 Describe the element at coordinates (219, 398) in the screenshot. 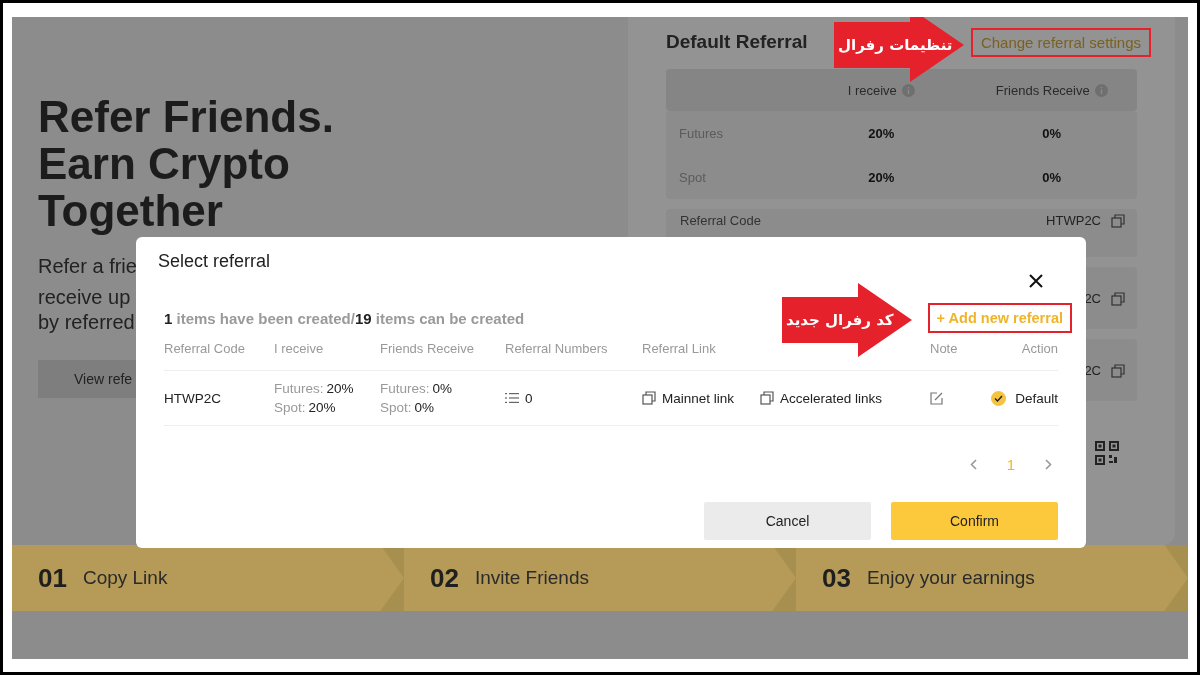

I see `table-cell: HTWP2C` at that location.